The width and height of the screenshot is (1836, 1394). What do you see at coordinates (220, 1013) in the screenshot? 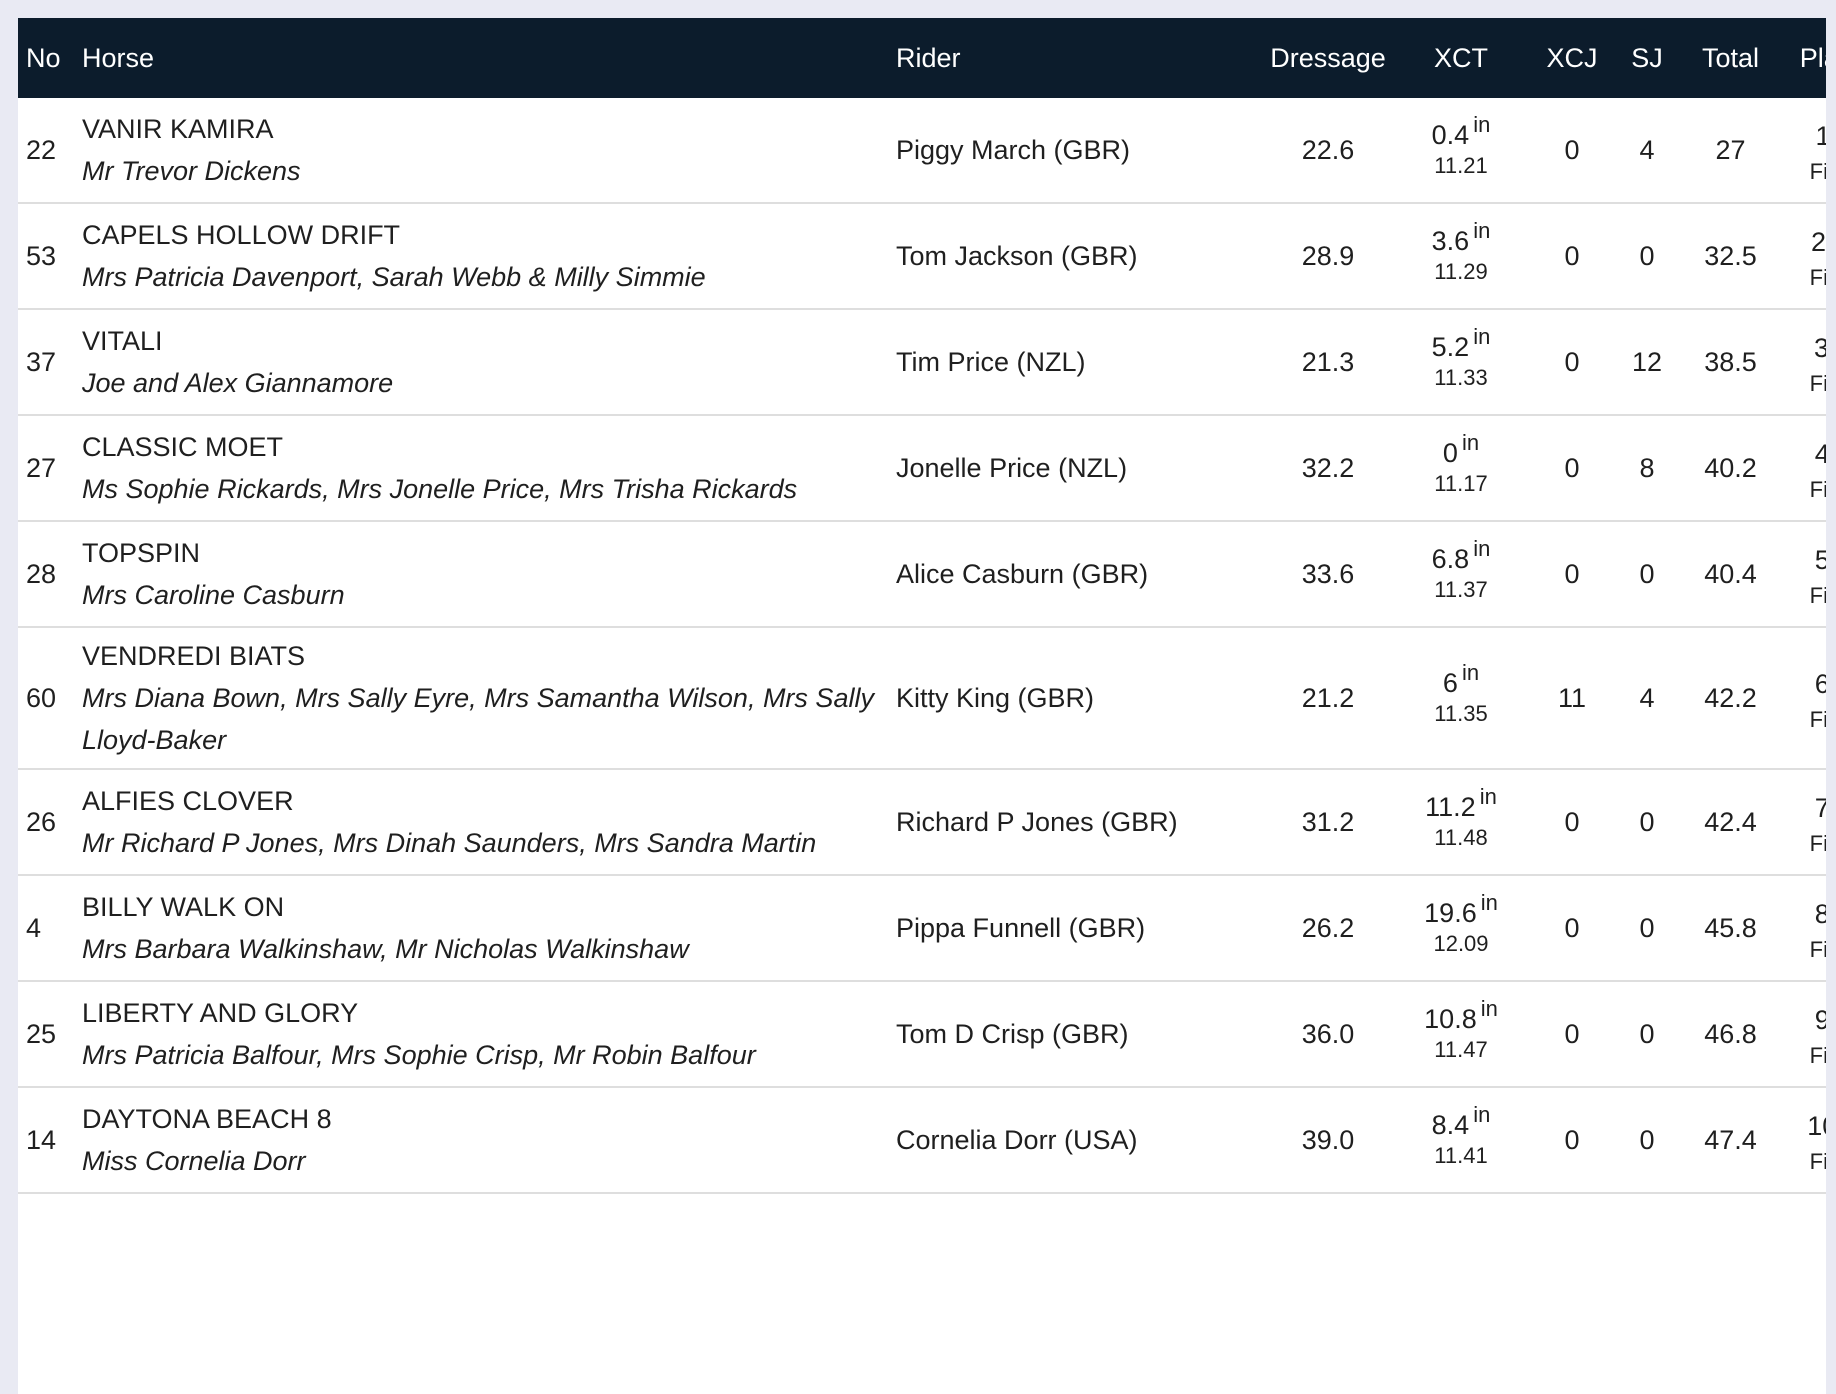
I see `horse-name: LIBERTY AND GLORY` at bounding box center [220, 1013].